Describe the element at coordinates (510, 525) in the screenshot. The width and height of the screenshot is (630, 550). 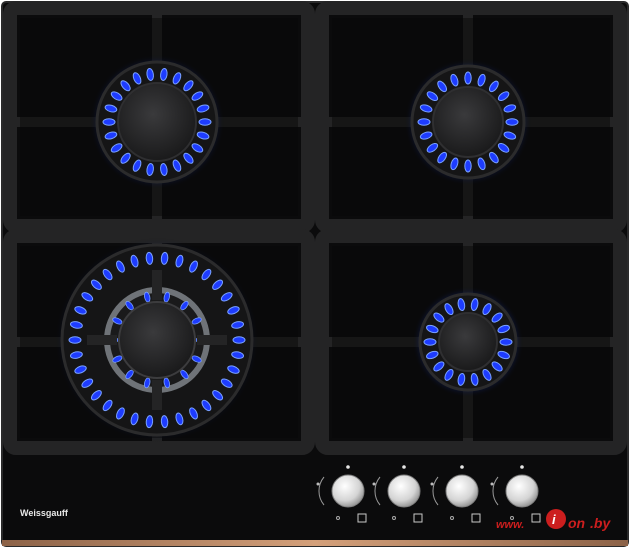
I see `watermark-prefix: www.` at that location.